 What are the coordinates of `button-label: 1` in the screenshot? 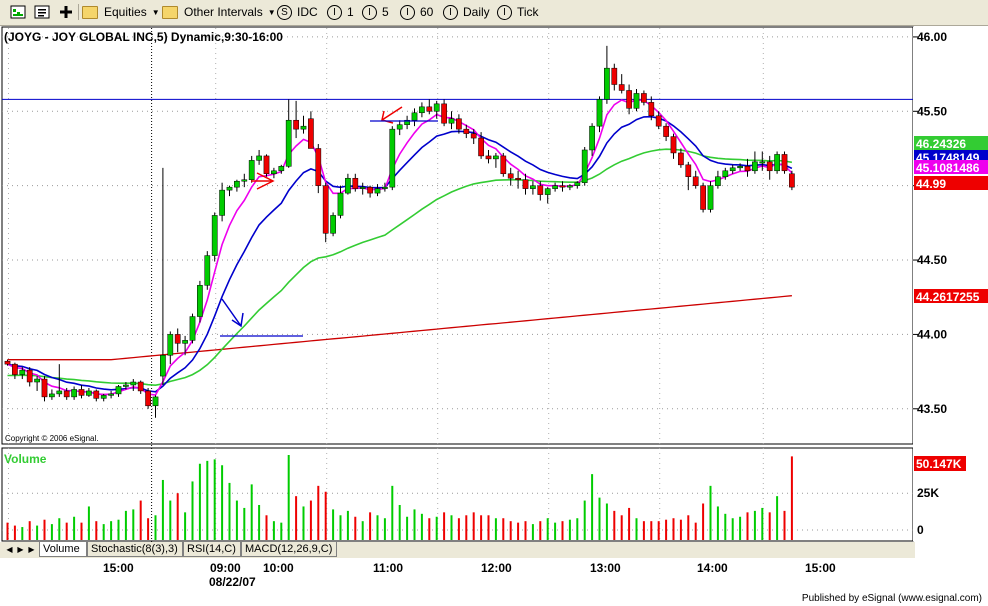 It's located at (350, 12).